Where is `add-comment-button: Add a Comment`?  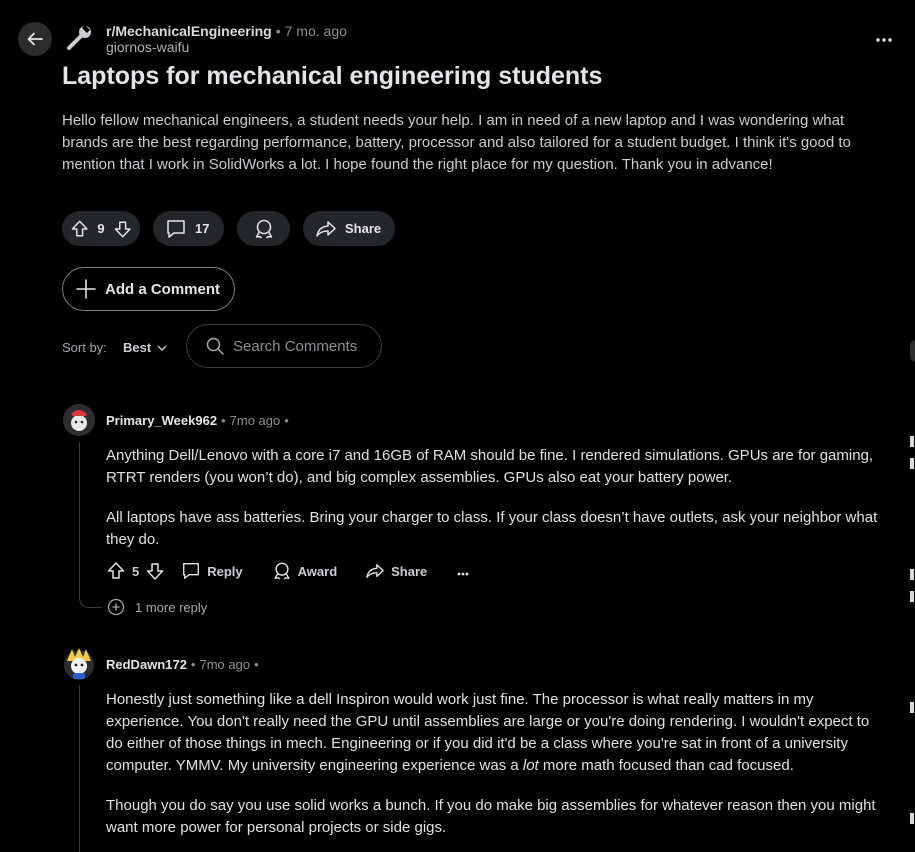 add-comment-button: Add a Comment is located at coordinates (148, 289).